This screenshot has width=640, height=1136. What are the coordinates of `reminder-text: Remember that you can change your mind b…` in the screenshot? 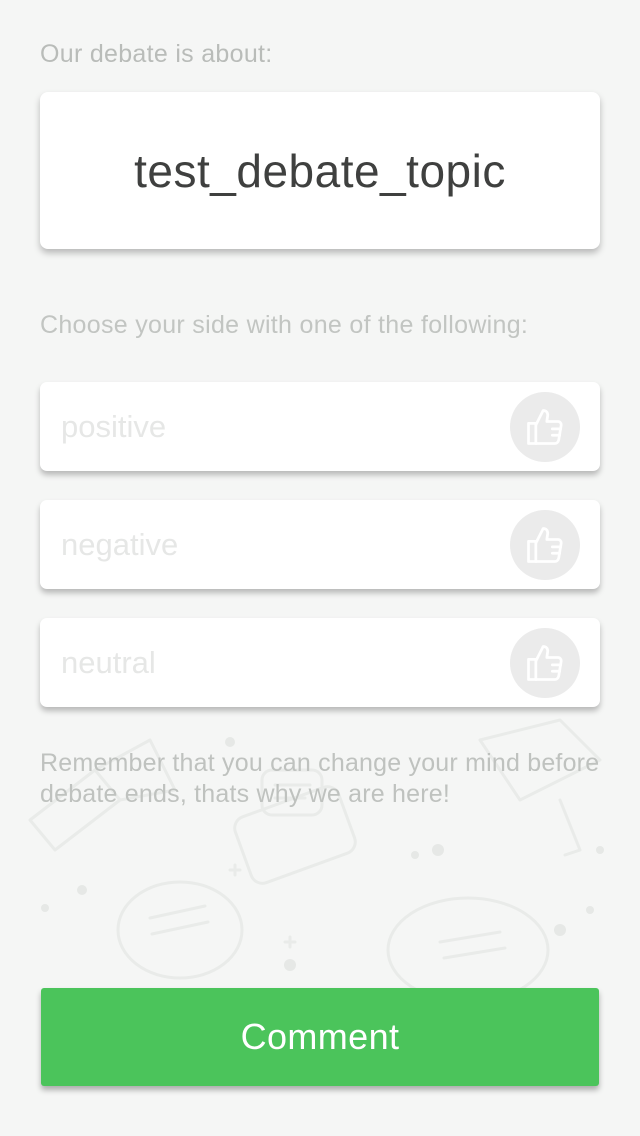 It's located at (320, 778).